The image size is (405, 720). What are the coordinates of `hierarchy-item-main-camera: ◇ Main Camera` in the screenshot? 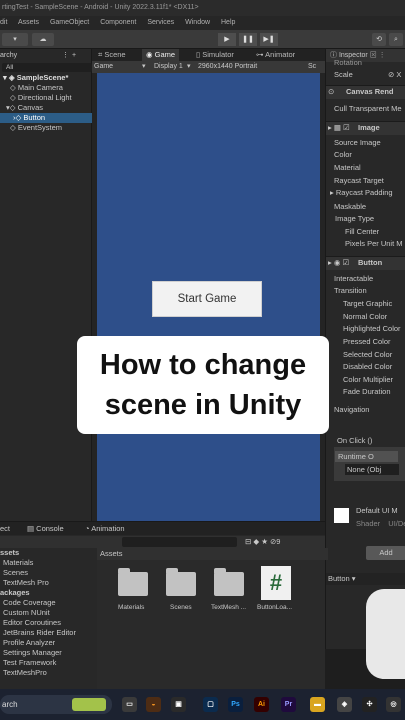 It's located at (36, 88).